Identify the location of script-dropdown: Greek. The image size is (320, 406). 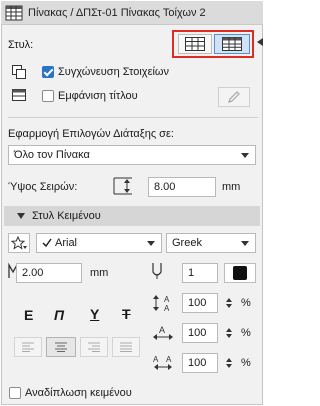
(211, 243).